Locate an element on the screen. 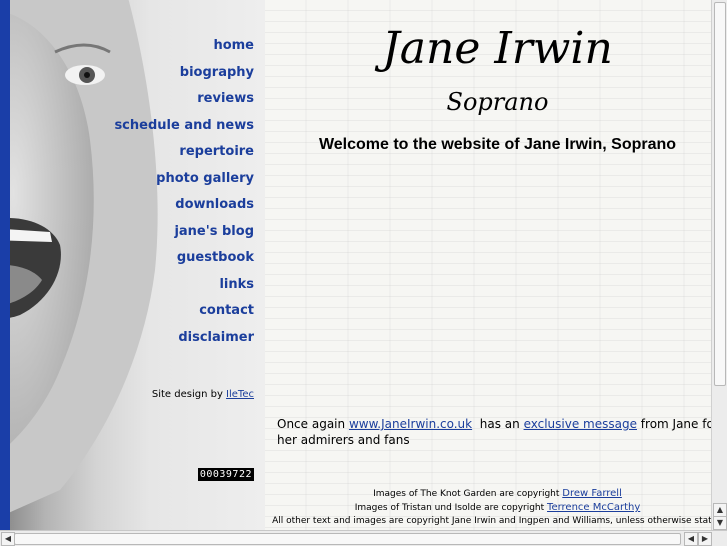 The height and width of the screenshot is (546, 727). drew-farrell-link: Drew Farrell is located at coordinates (592, 493).